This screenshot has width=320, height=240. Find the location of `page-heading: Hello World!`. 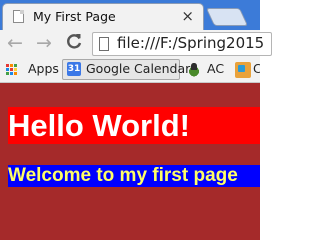

page-heading: Hello World! is located at coordinates (134, 125).